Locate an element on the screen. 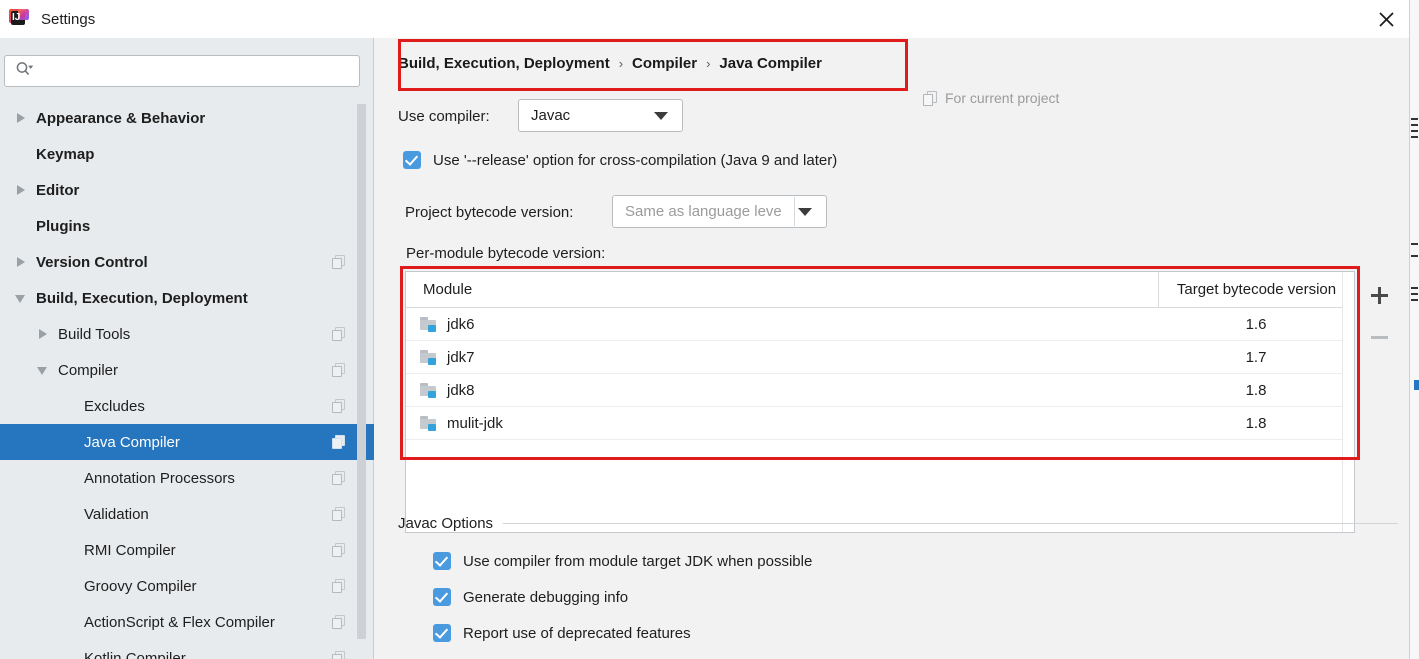 This screenshot has width=1419, height=659. breadcrumb-item: Build, Execution, Deployment is located at coordinates (504, 63).